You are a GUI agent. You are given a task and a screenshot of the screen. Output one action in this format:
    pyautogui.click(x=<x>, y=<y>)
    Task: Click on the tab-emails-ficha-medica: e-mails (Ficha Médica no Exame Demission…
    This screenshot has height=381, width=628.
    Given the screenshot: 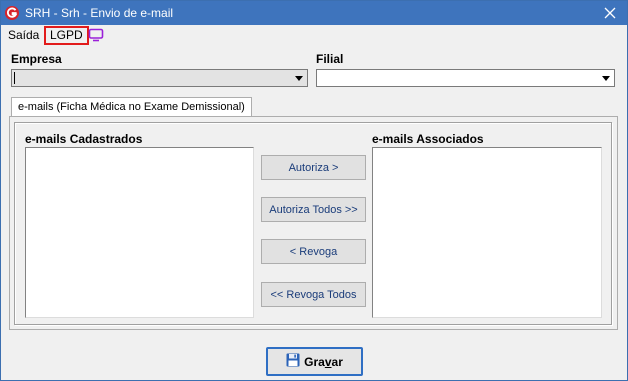 What is the action you would take?
    pyautogui.click(x=131, y=107)
    